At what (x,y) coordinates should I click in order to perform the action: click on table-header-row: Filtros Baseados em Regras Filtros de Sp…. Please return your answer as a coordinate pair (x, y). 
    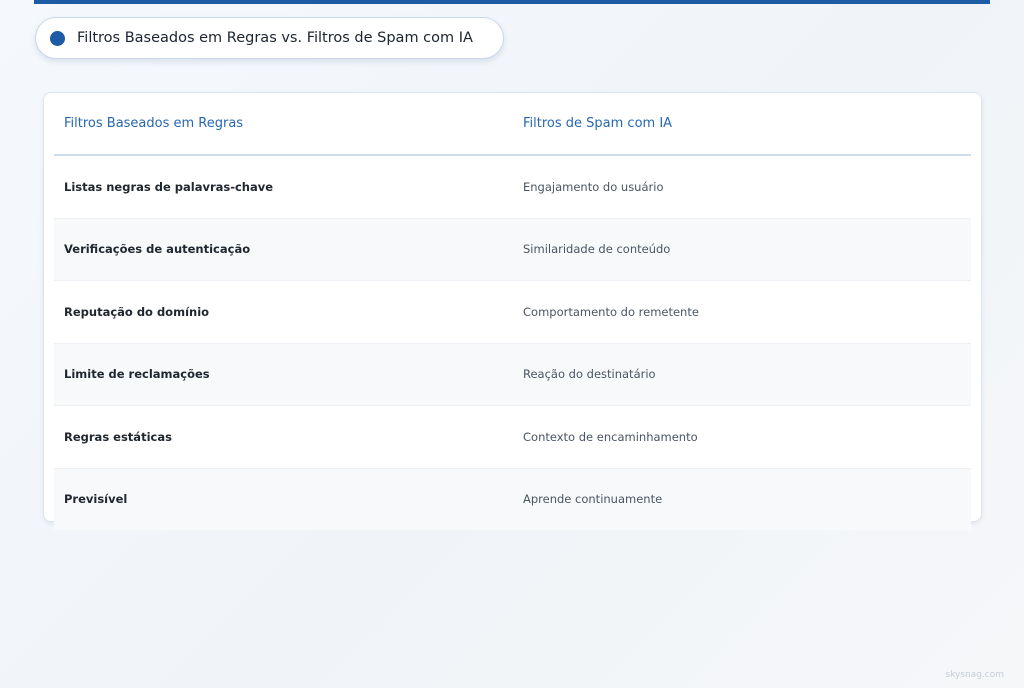
    Looking at the image, I should click on (512, 124).